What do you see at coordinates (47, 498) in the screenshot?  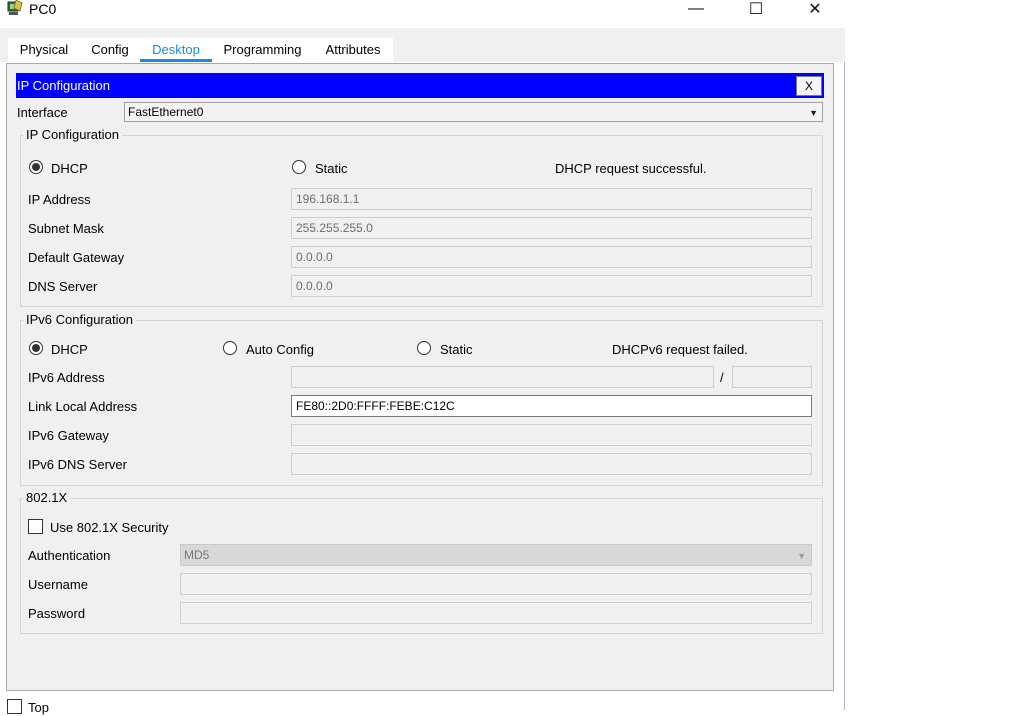 I see `dot1x-group-legend: 802.1X` at bounding box center [47, 498].